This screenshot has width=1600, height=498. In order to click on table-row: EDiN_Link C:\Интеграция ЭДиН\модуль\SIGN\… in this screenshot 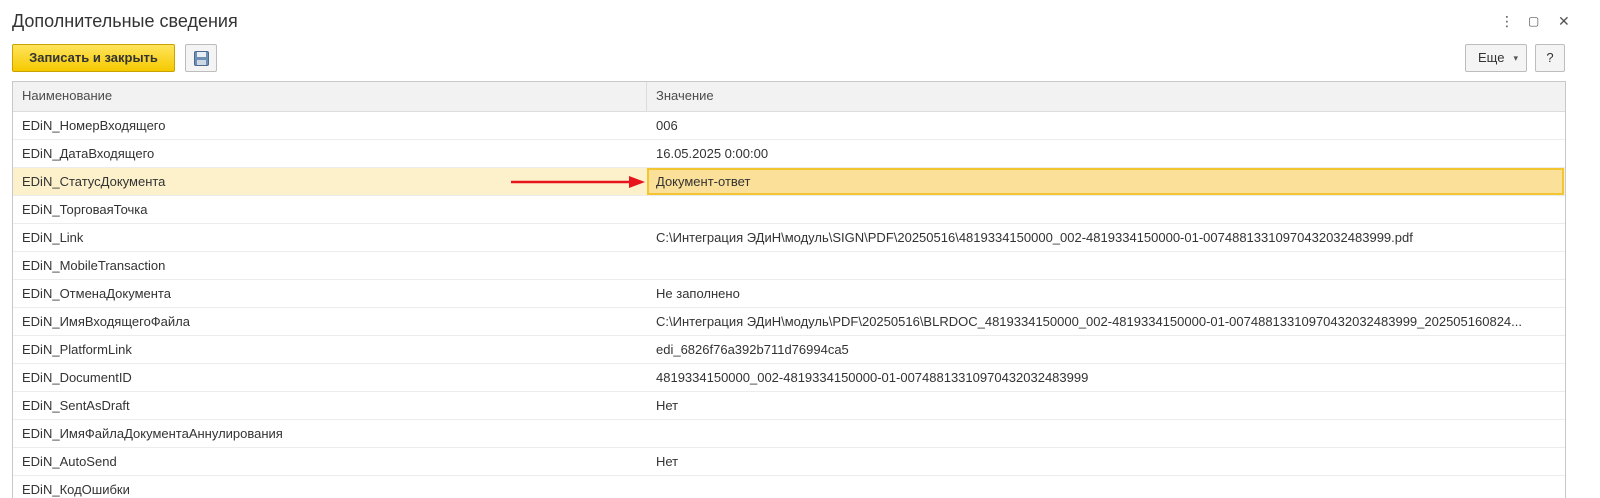, I will do `click(789, 238)`.